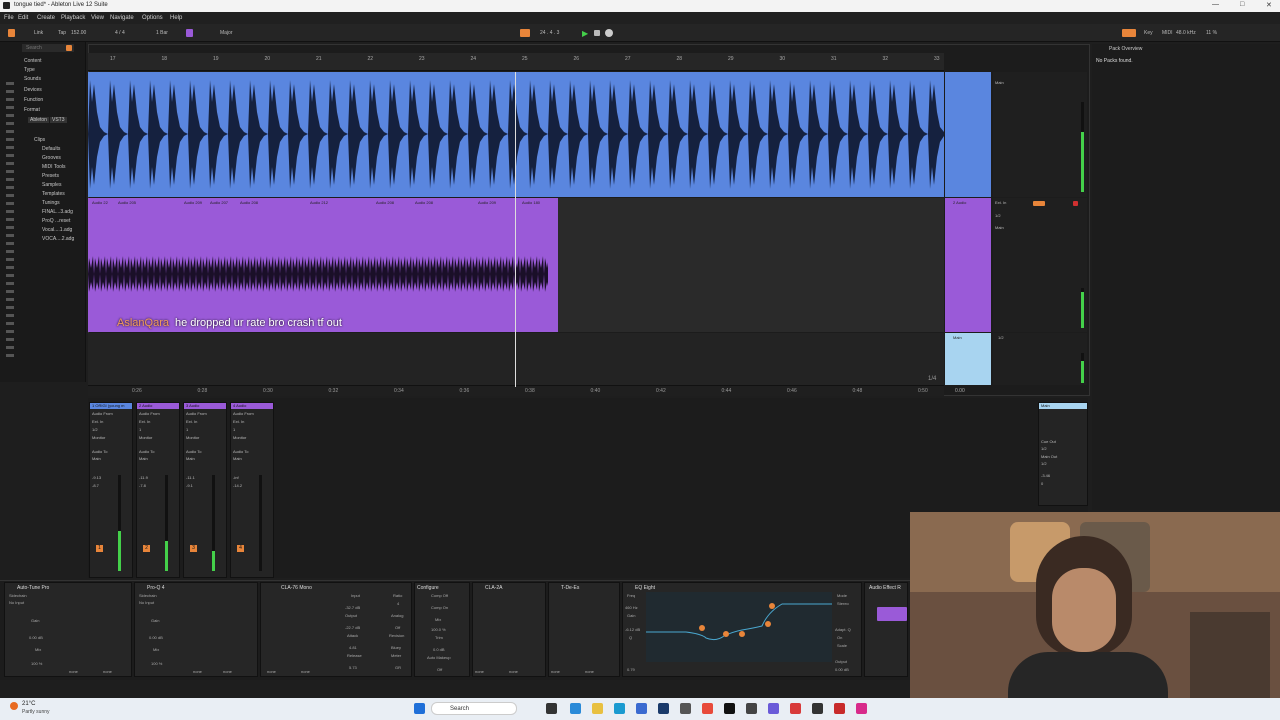 The image size is (1280, 720). Describe the element at coordinates (39, 140) in the screenshot. I see `folder-clips: Clips` at that location.